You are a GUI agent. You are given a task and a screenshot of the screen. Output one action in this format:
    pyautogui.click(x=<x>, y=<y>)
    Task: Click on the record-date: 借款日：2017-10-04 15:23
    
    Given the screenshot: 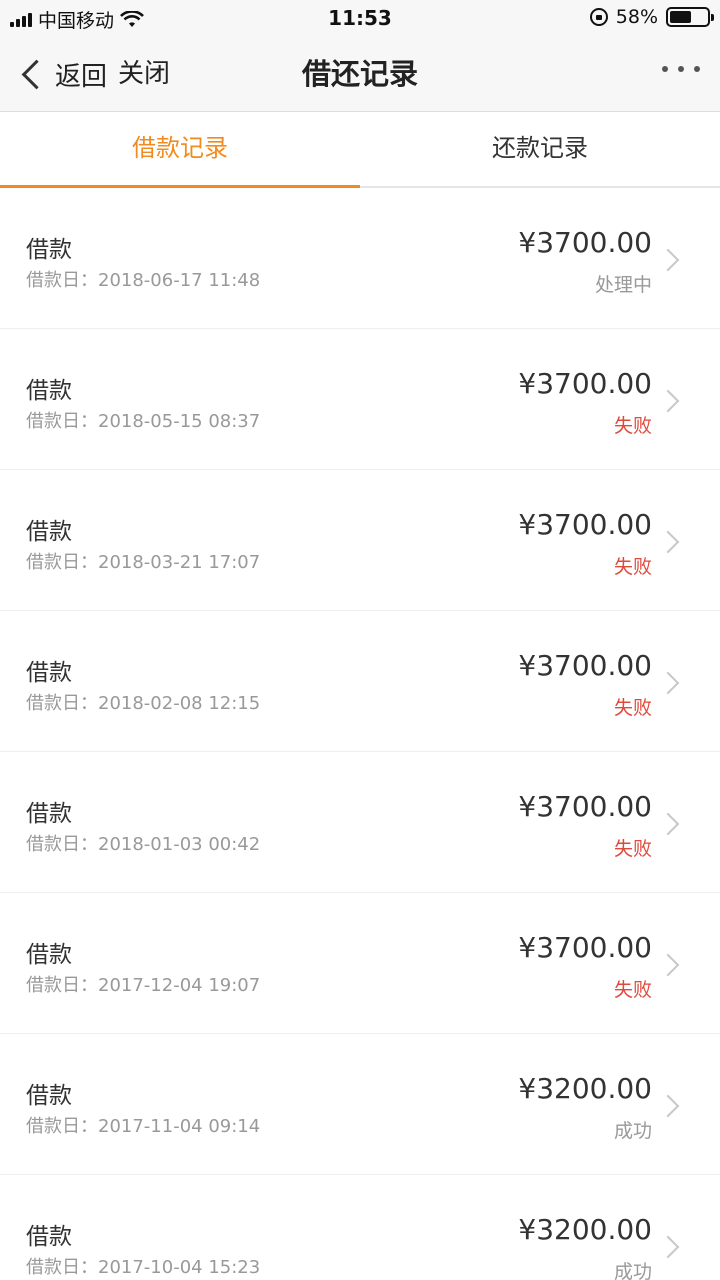 What is the action you would take?
    pyautogui.click(x=143, y=1266)
    